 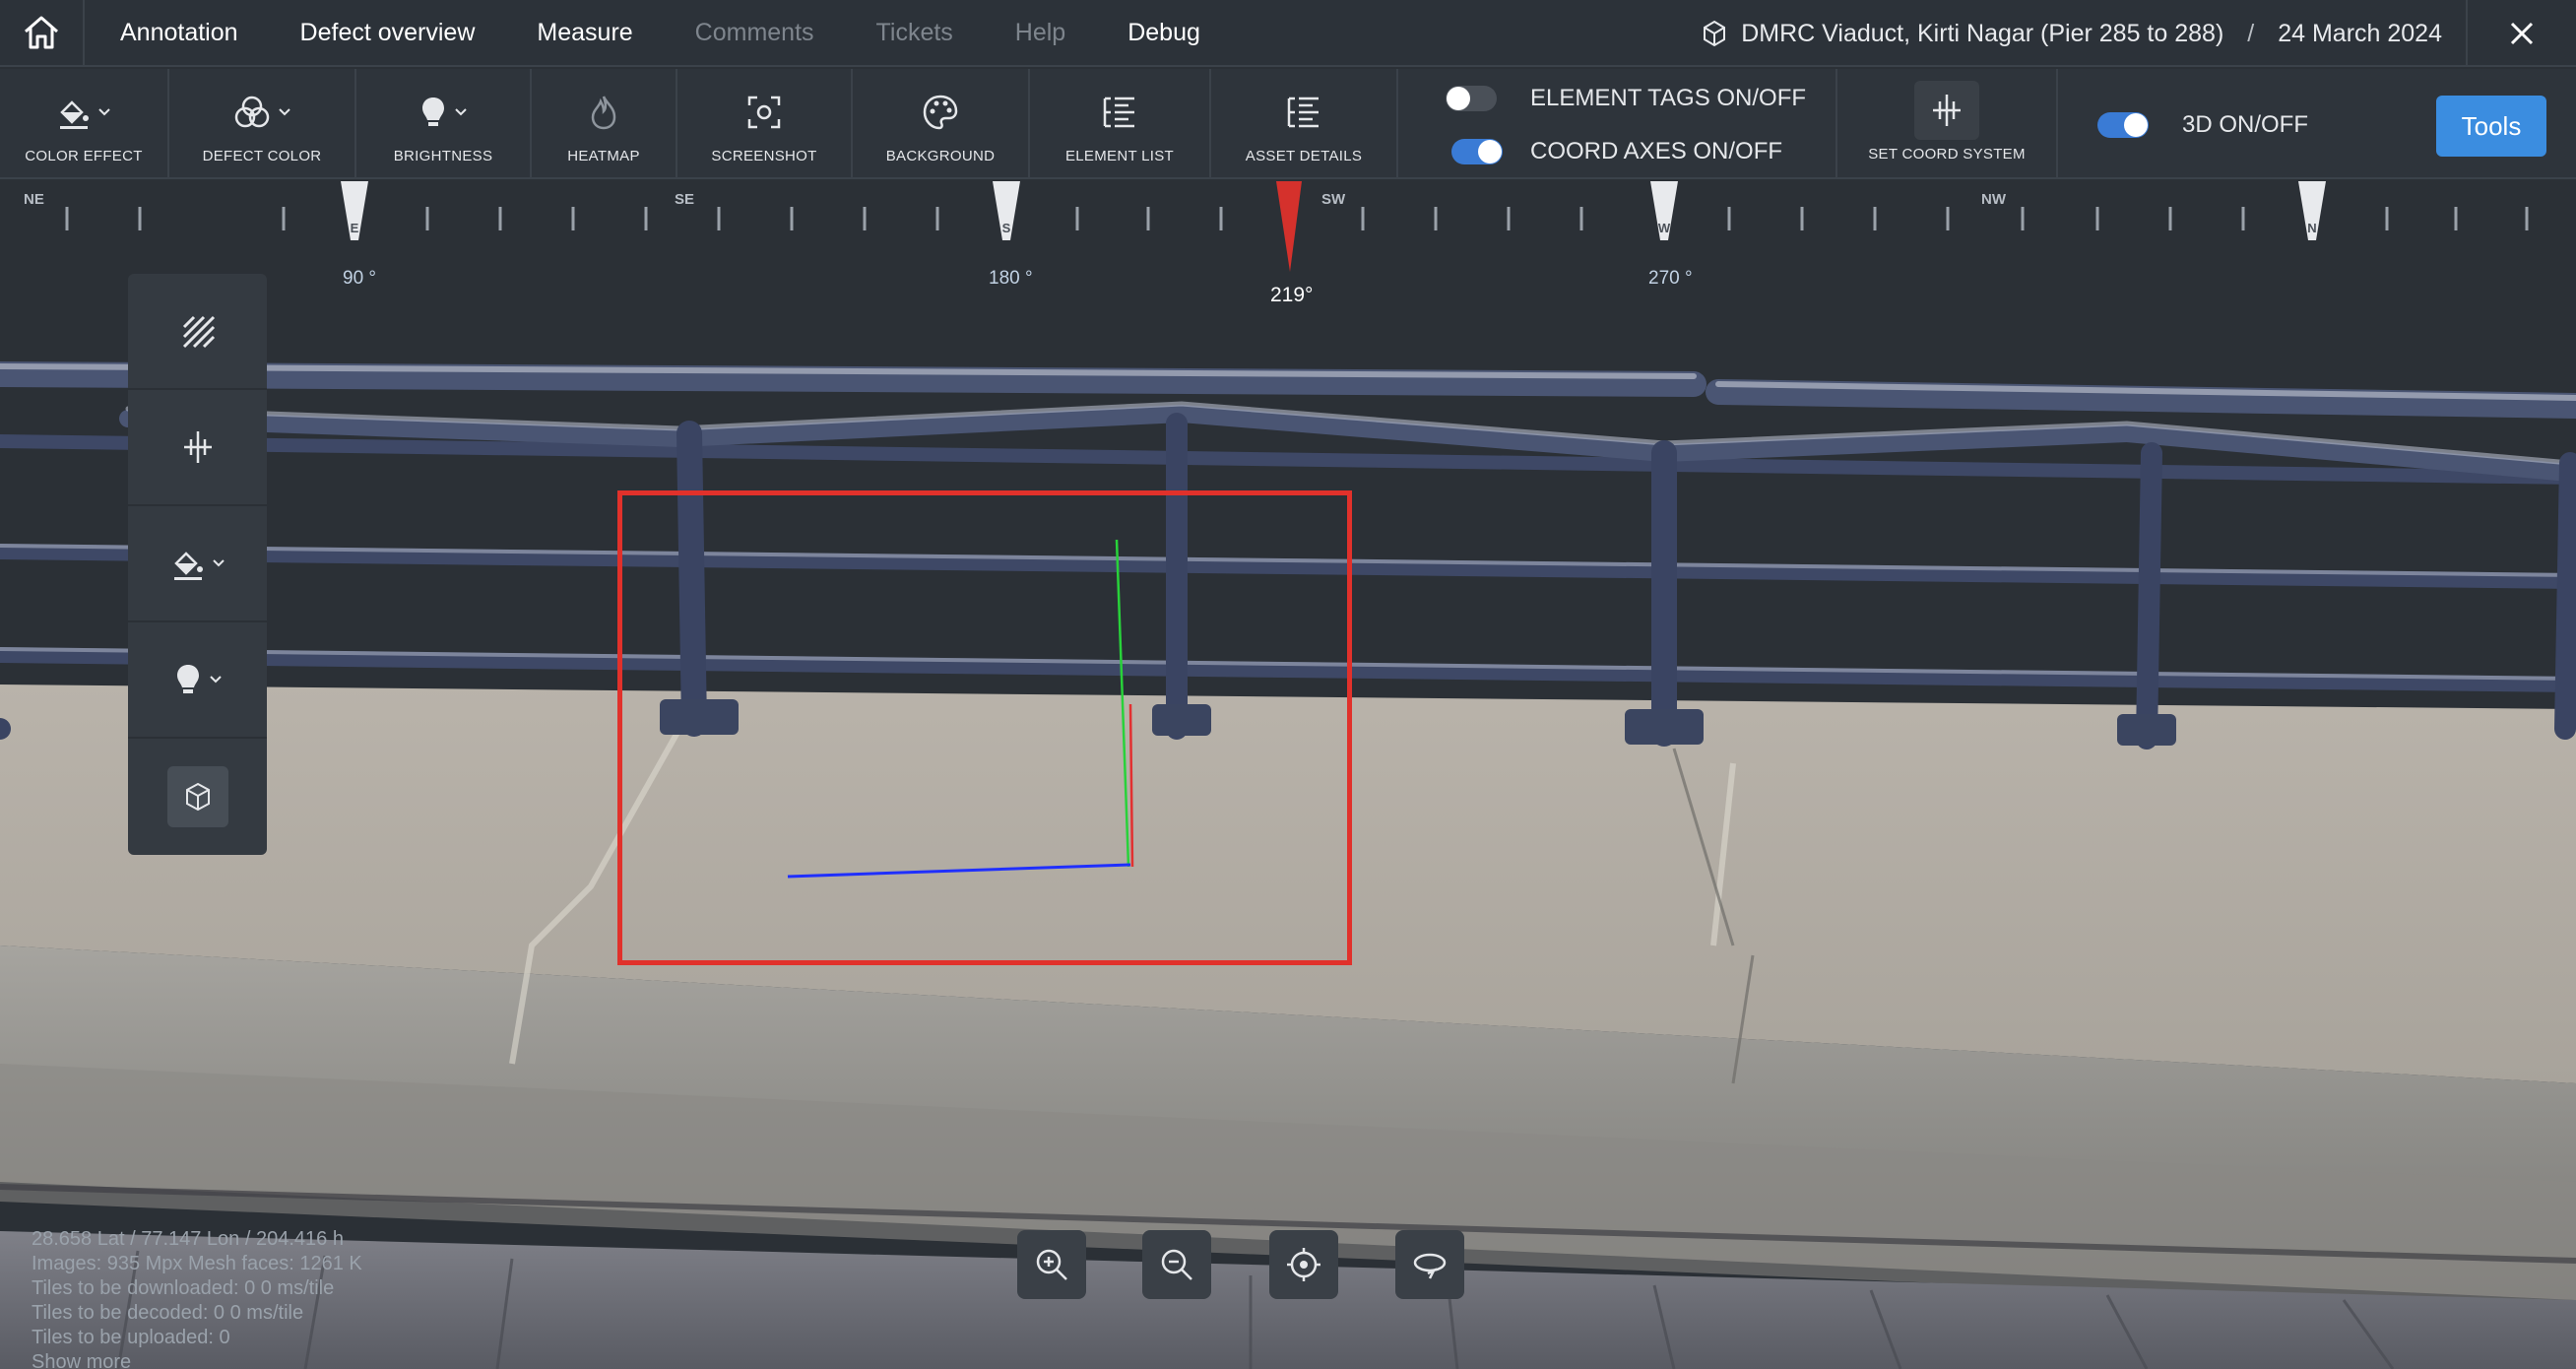 I want to click on close-button, so click(x=2521, y=33).